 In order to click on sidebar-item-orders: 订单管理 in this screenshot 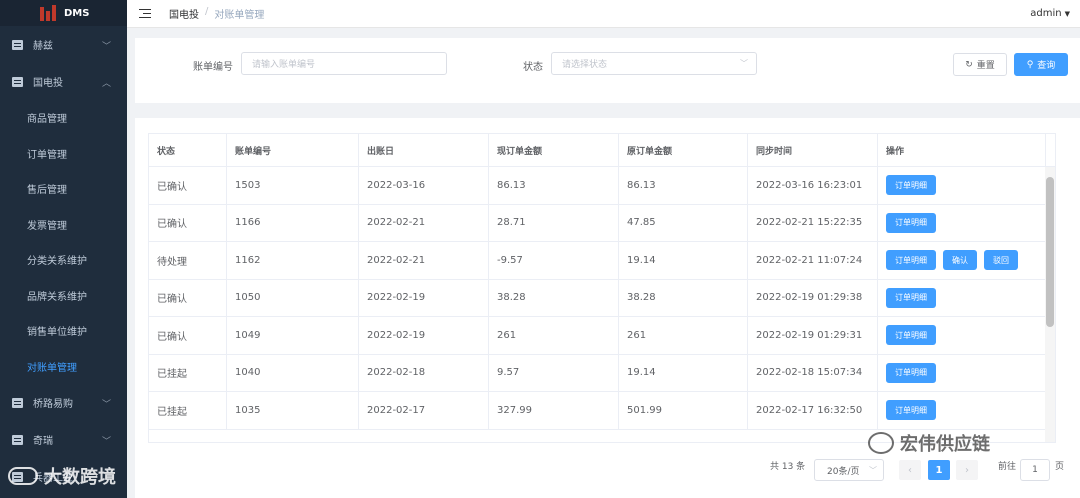, I will do `click(63, 154)`.